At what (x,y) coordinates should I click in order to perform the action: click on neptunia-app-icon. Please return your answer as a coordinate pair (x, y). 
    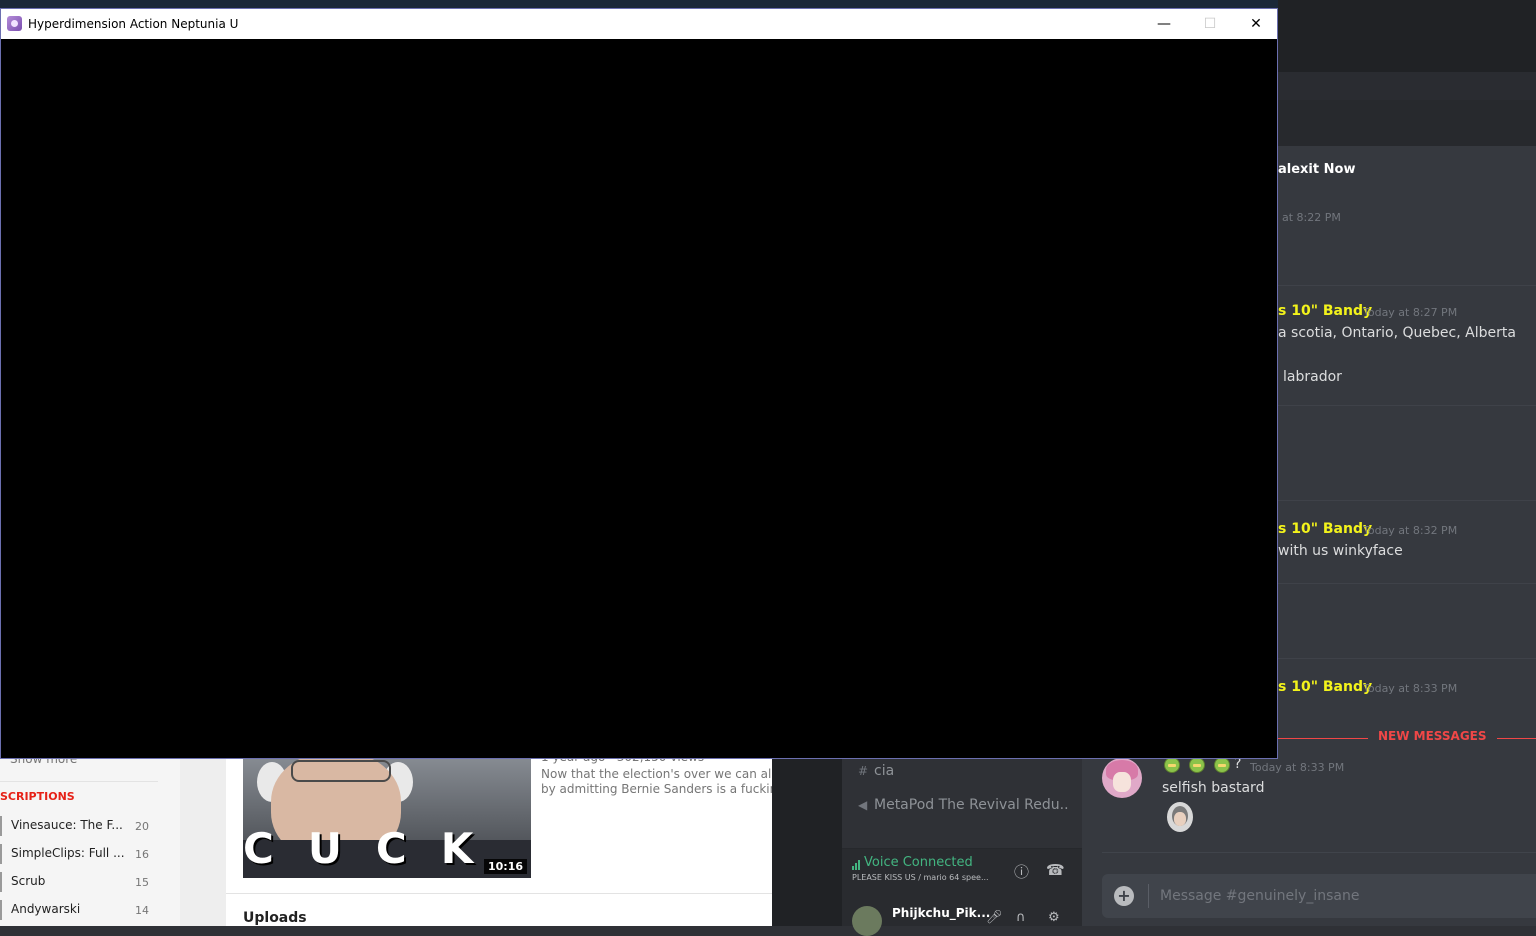
    Looking at the image, I should click on (14, 23).